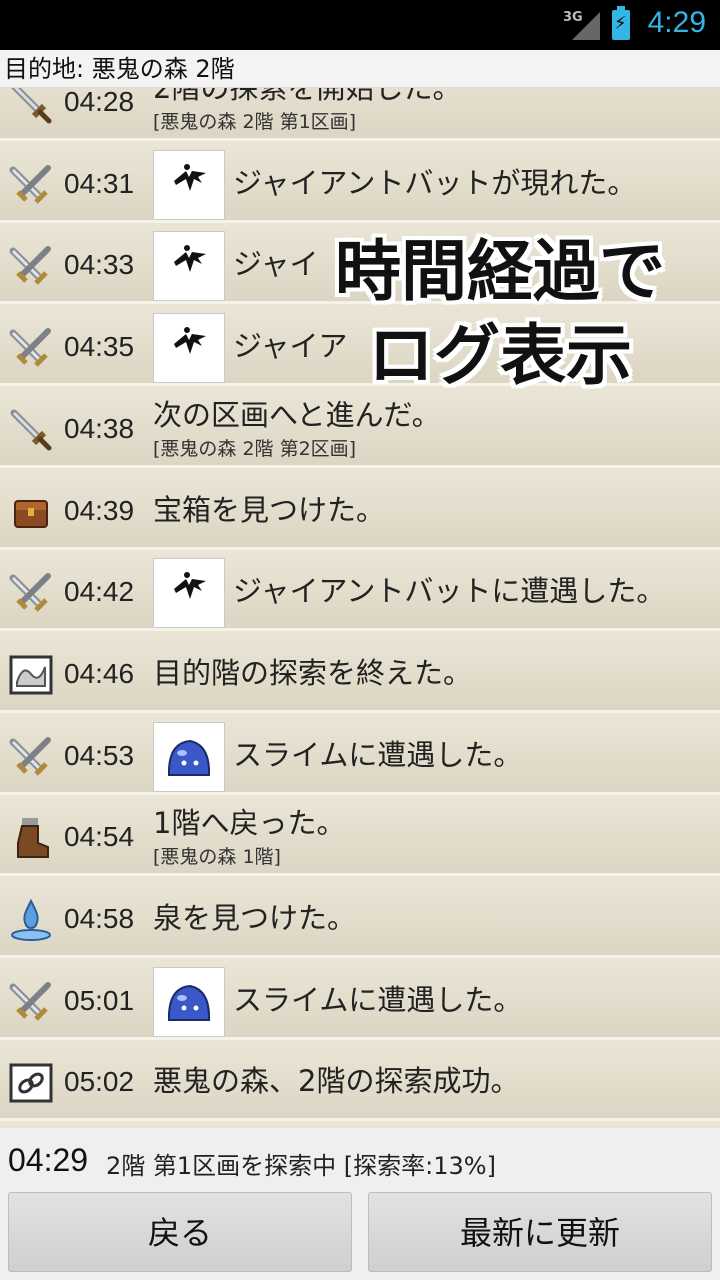 Image resolution: width=720 pixels, height=1280 pixels. Describe the element at coordinates (360, 1204) in the screenshot. I see `footer-bar: 04:29 2階 第1区画を探索中 [探索率:13%] 戻る 最新に更新` at that location.